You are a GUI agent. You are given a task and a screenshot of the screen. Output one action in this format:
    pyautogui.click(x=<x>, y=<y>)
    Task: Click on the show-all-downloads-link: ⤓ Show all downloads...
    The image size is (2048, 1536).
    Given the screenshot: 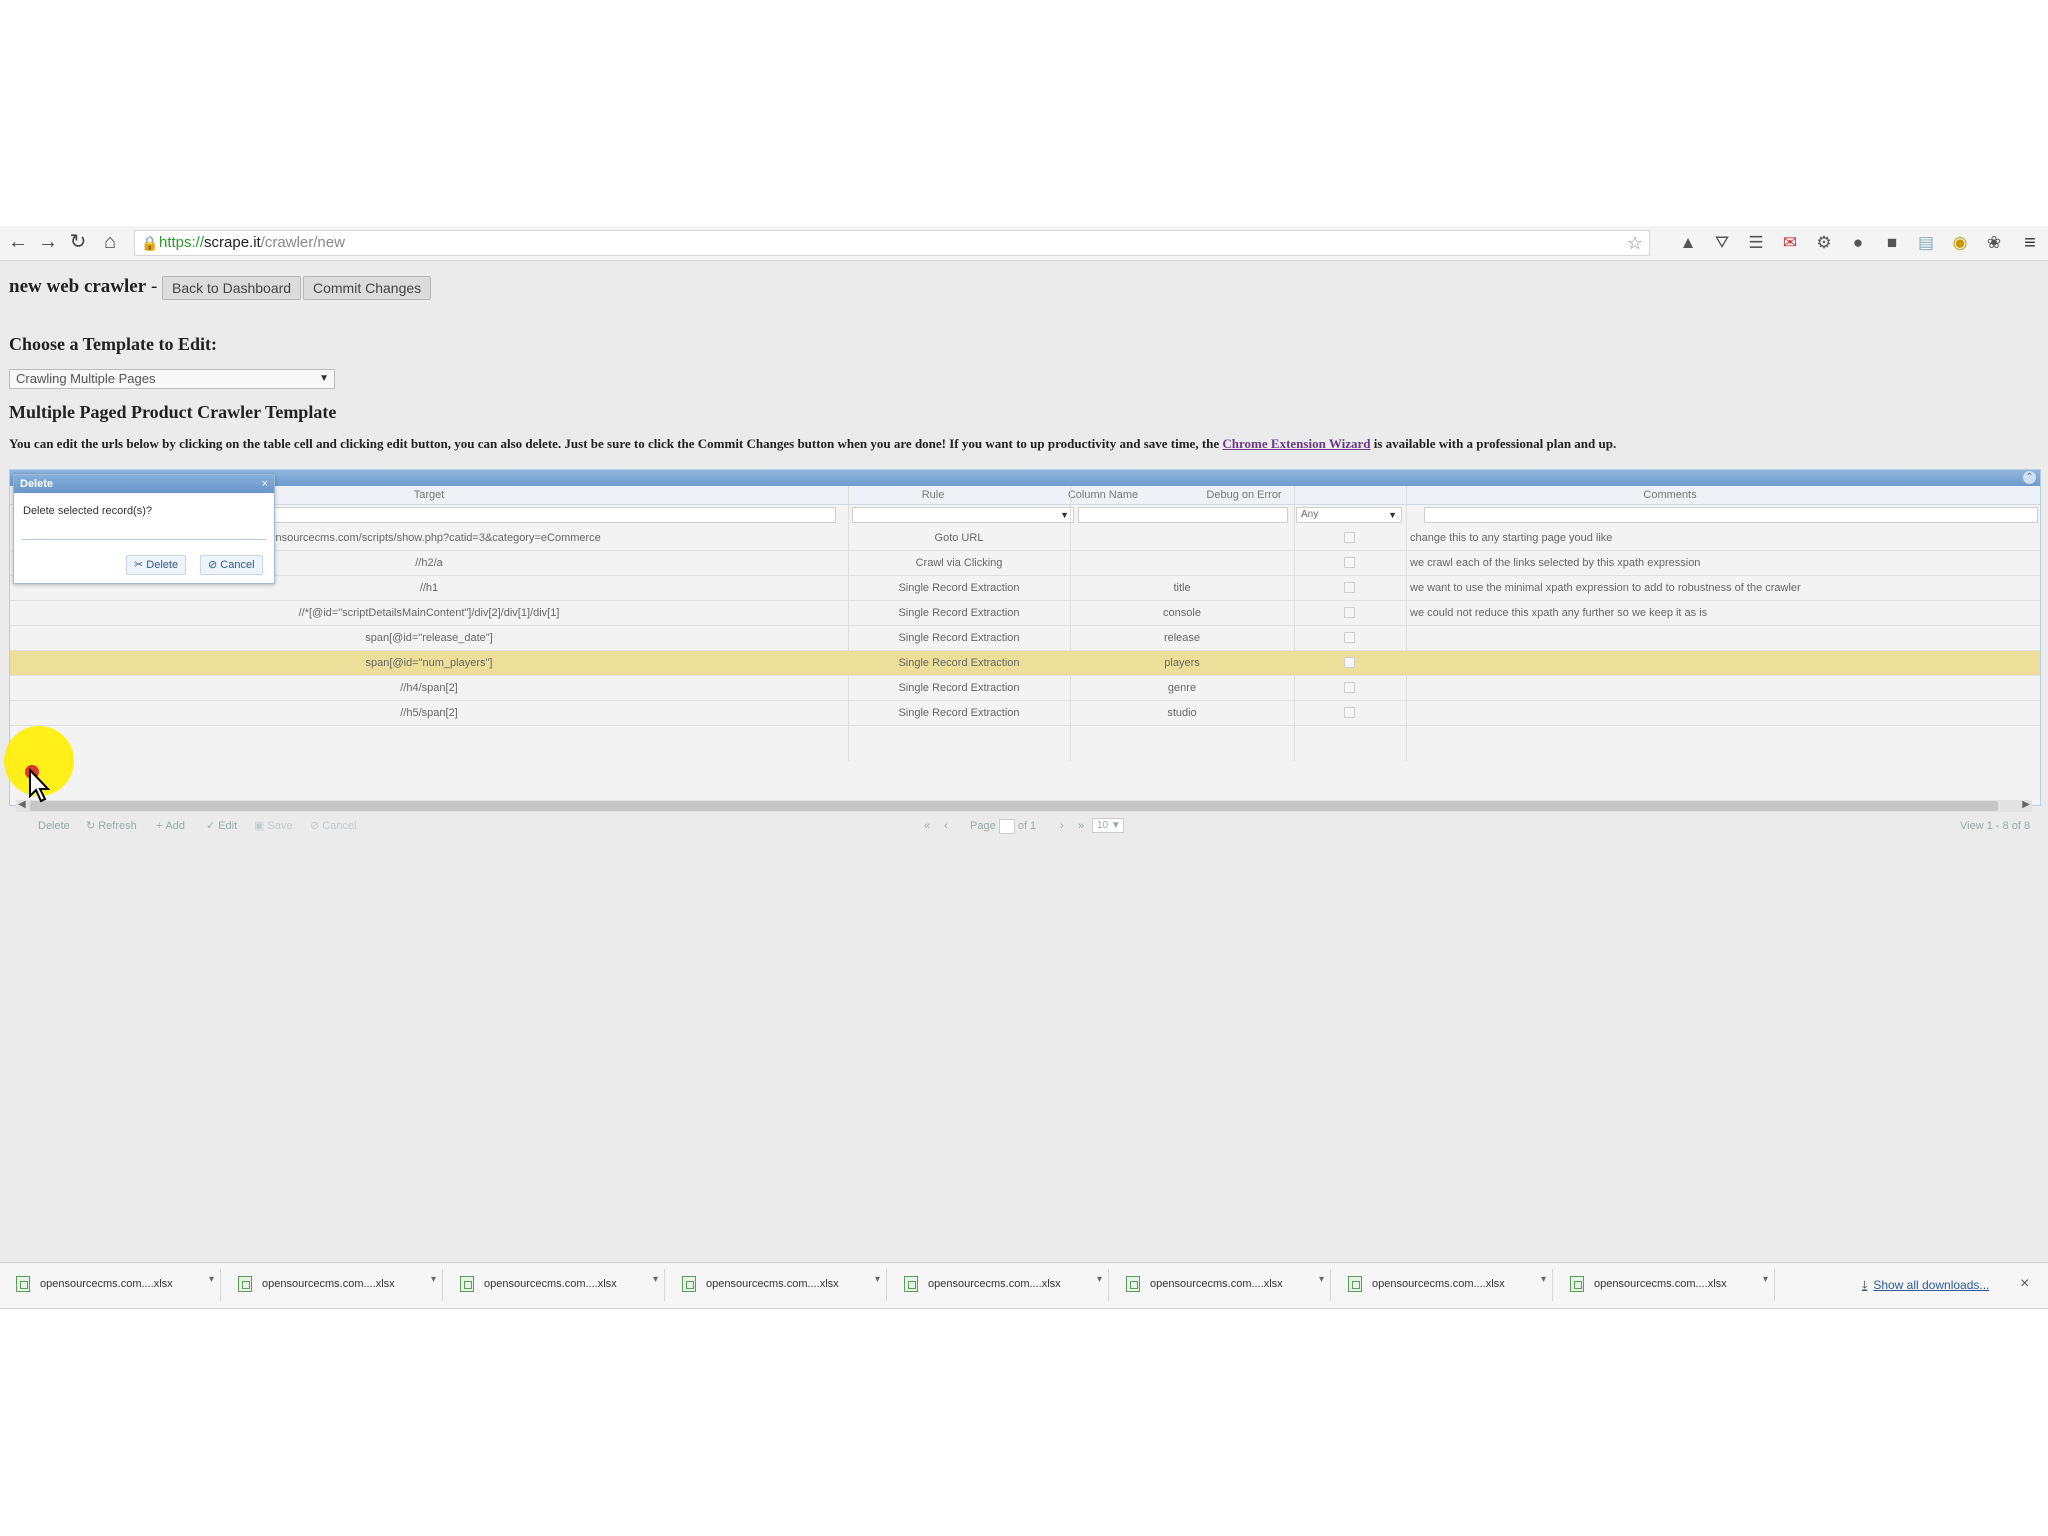 What is the action you would take?
    pyautogui.click(x=1925, y=1285)
    